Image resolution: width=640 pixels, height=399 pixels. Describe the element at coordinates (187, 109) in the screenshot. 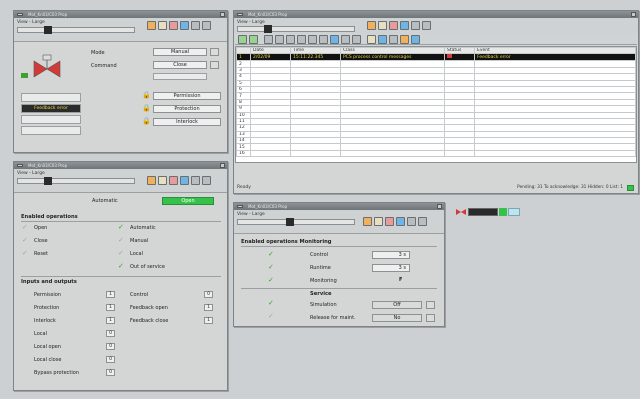

I see `protection-button: Protection` at that location.